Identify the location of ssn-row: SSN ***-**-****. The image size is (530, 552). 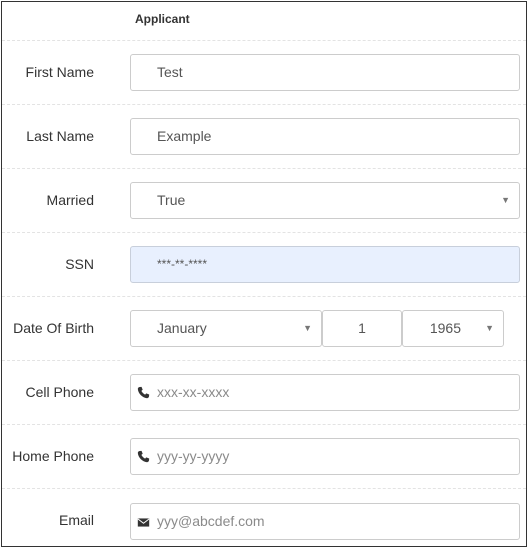
(264, 264).